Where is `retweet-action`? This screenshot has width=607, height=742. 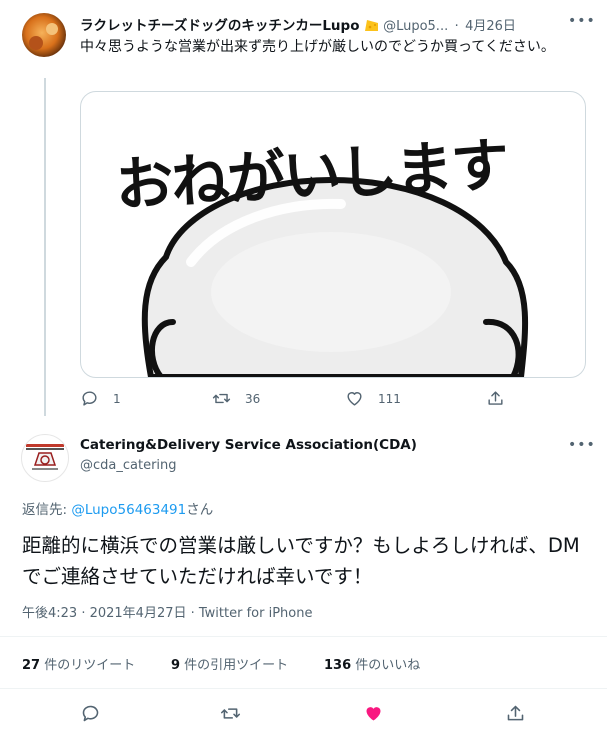 retweet-action is located at coordinates (230, 713).